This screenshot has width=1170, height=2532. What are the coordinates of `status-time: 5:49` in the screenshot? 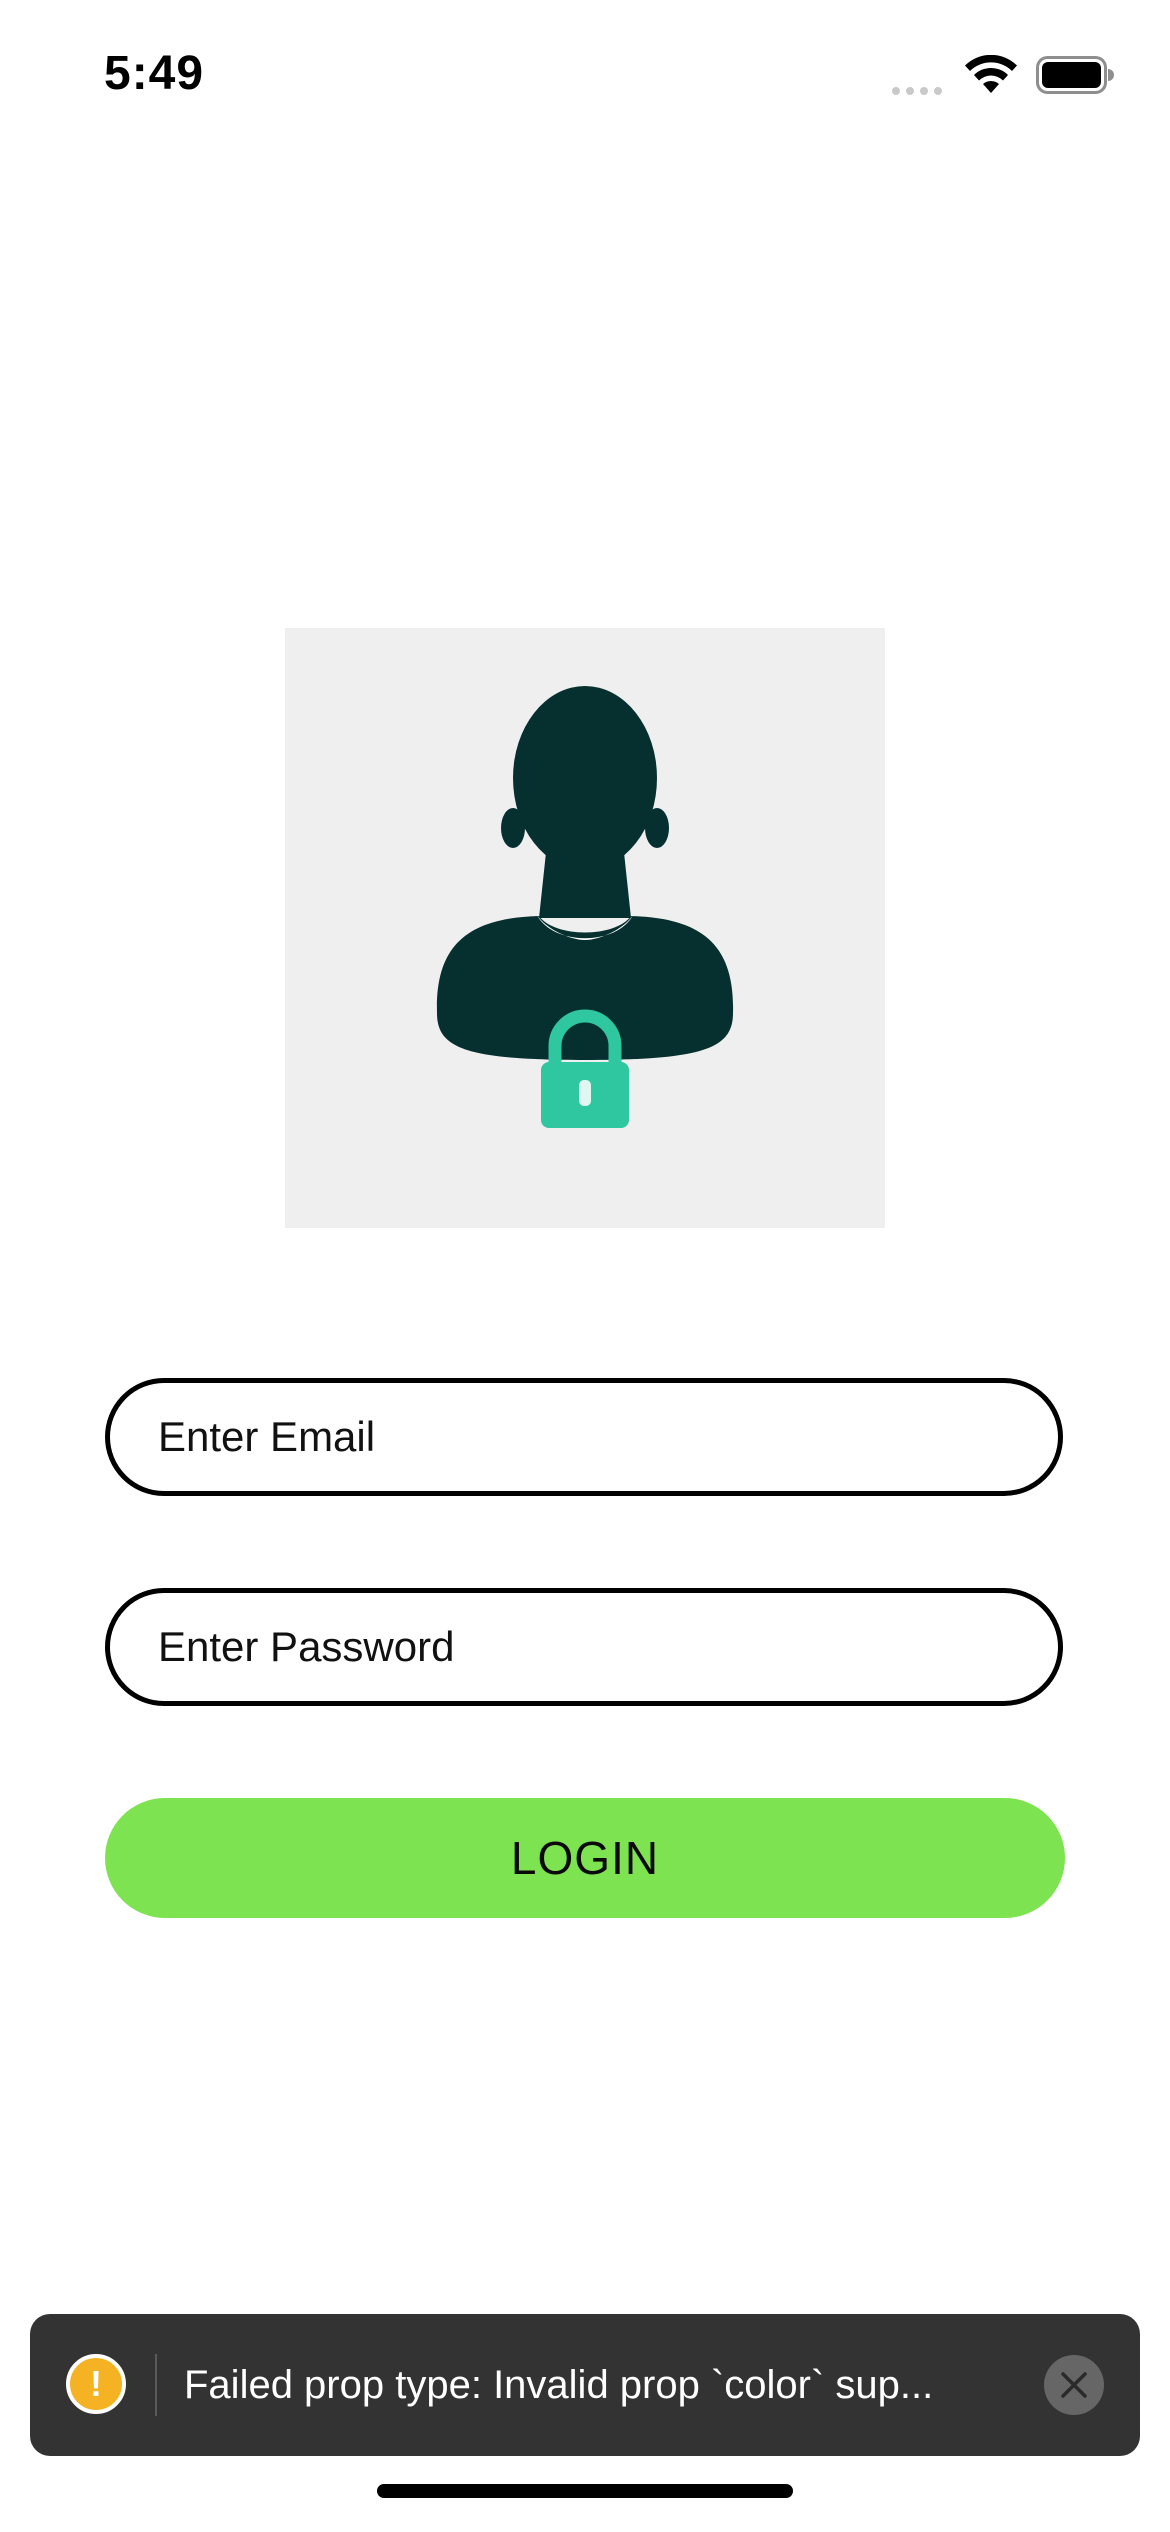 It's located at (154, 73).